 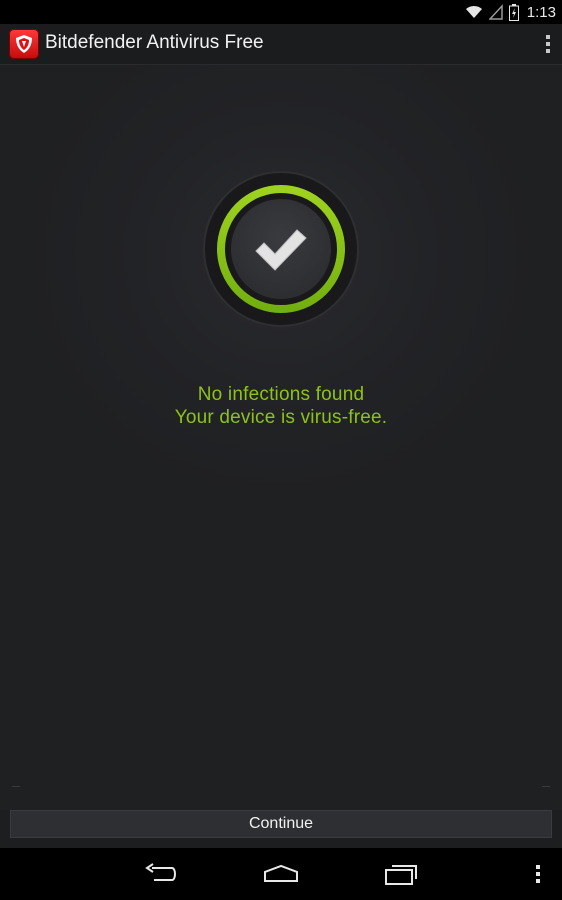 What do you see at coordinates (281, 394) in the screenshot?
I see `result-title: No infections found` at bounding box center [281, 394].